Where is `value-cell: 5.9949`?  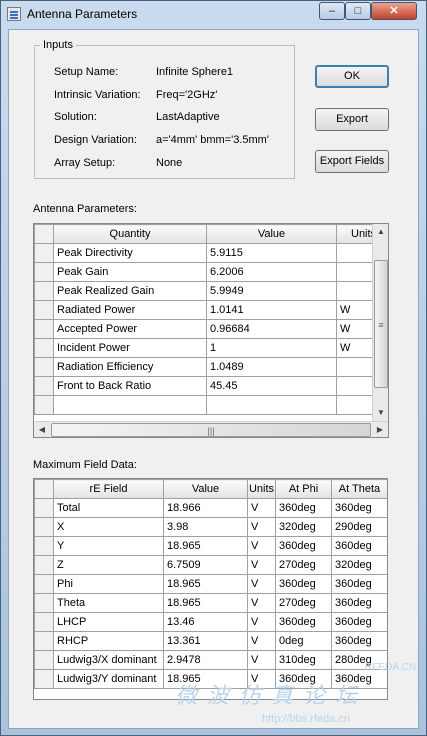 value-cell: 5.9949 is located at coordinates (271, 291).